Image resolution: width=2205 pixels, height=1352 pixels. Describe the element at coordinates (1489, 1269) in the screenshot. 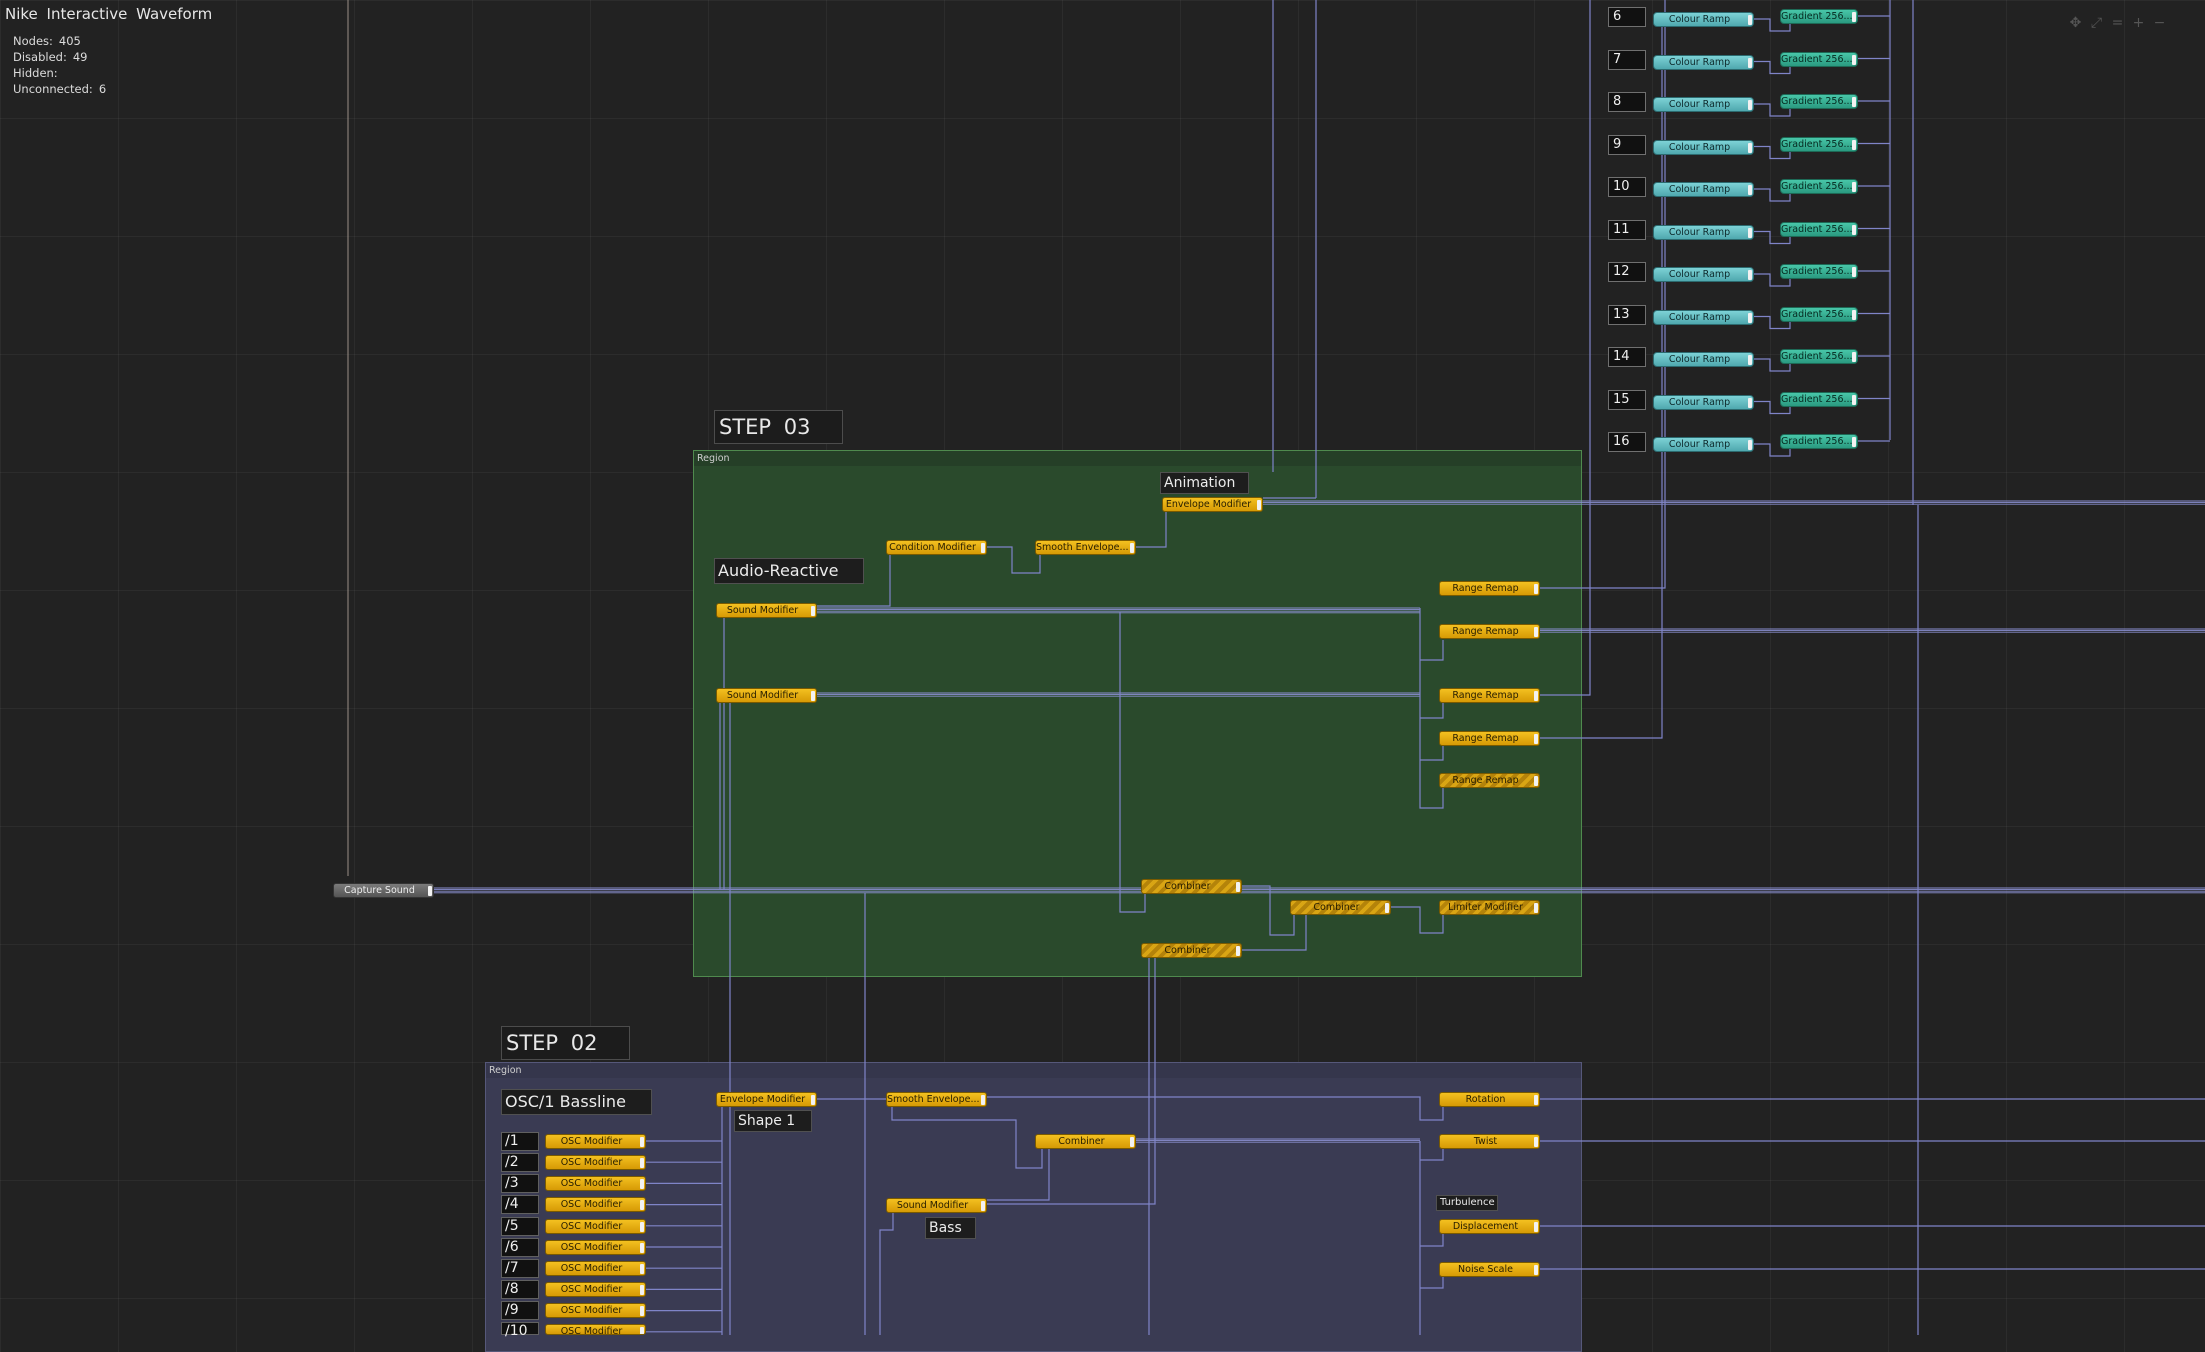

I see `noise-scale-node: Noise Scale` at that location.